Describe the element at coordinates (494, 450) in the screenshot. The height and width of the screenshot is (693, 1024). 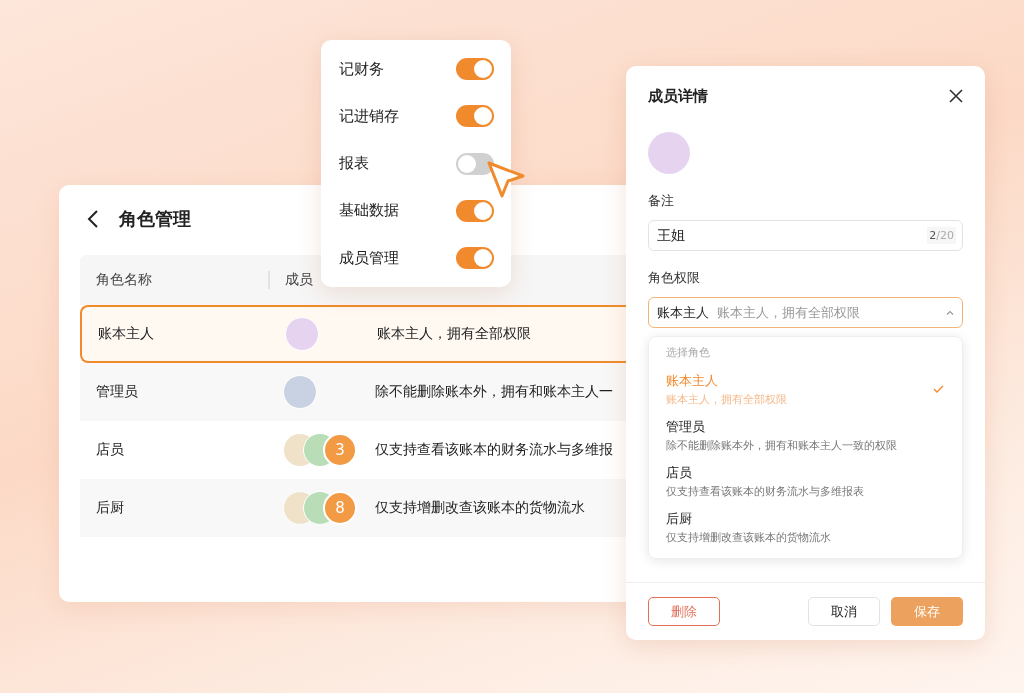
I see `role-description: 仅支持查看该账本的财务流水与多维报` at that location.